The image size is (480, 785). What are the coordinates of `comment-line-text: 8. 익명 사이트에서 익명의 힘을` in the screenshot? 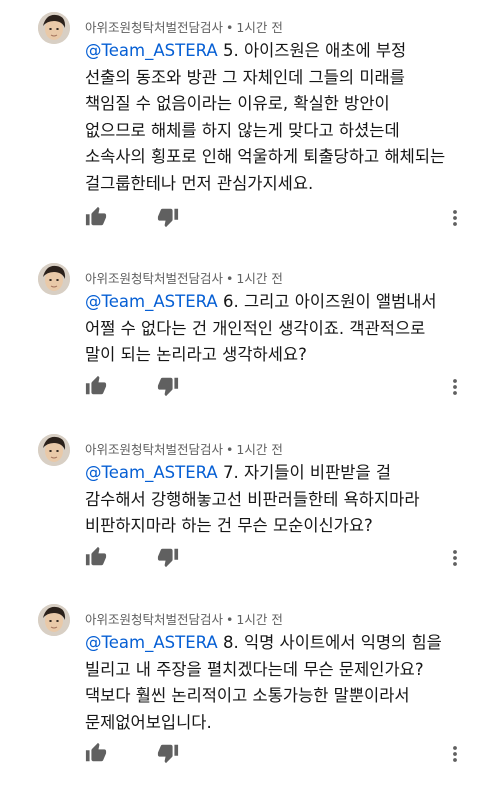 It's located at (329, 642).